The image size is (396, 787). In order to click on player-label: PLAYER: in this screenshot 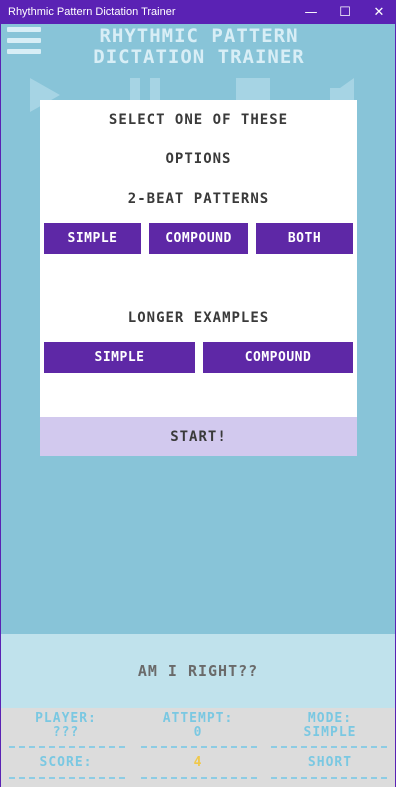, I will do `click(66, 718)`.